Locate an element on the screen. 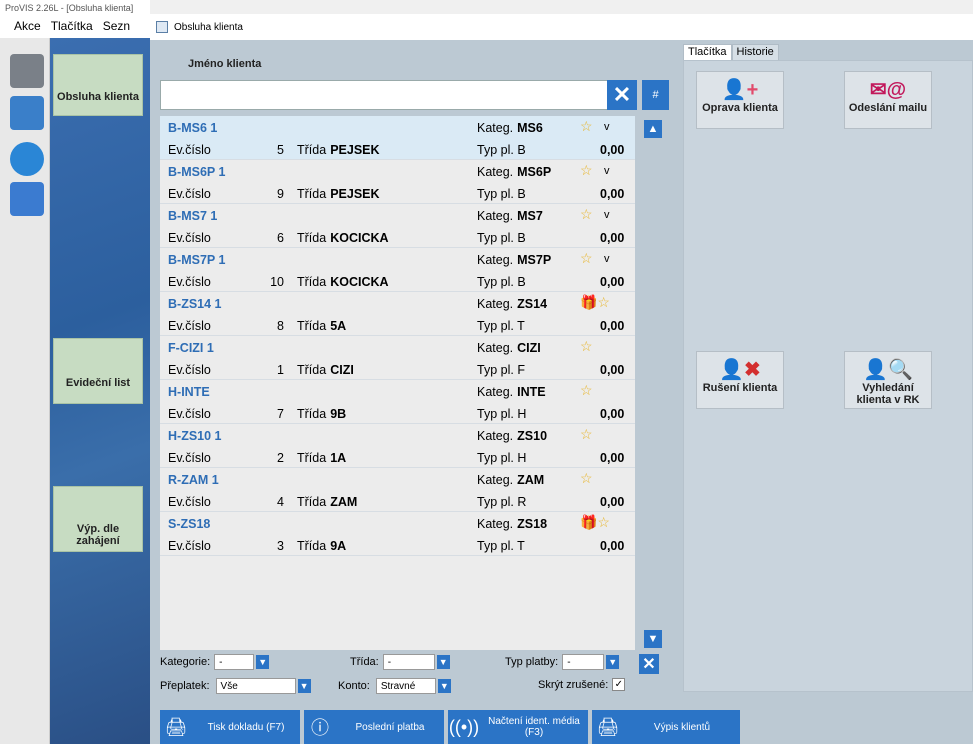 Image resolution: width=973 pixels, height=744 pixels. typ-platby-select: - is located at coordinates (583, 662).